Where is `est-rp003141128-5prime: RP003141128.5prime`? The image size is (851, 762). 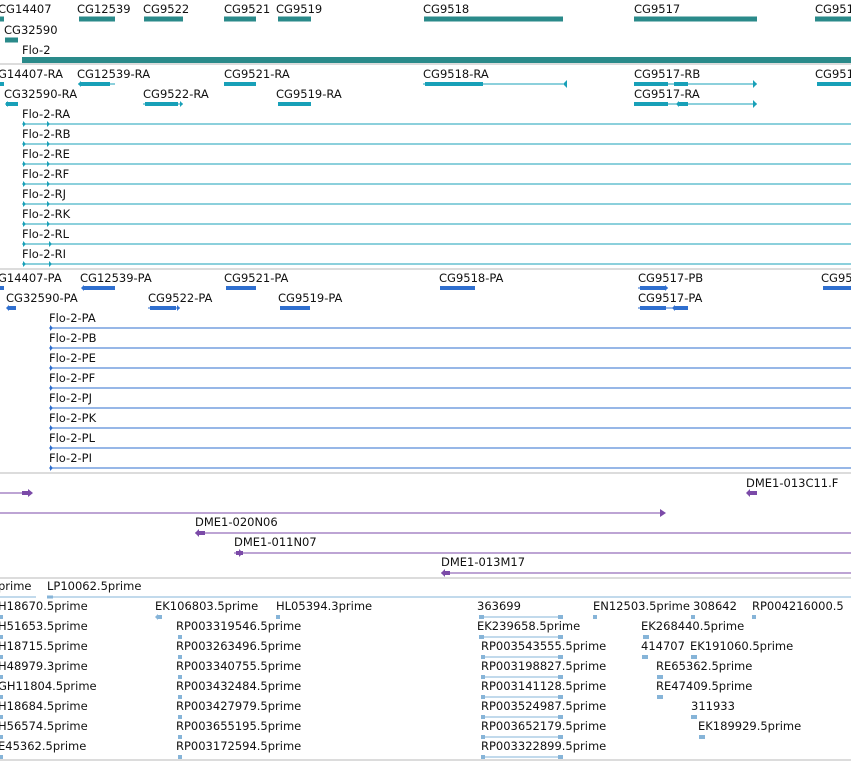
est-rp003141128-5prime: RP003141128.5prime is located at coordinates (543, 689).